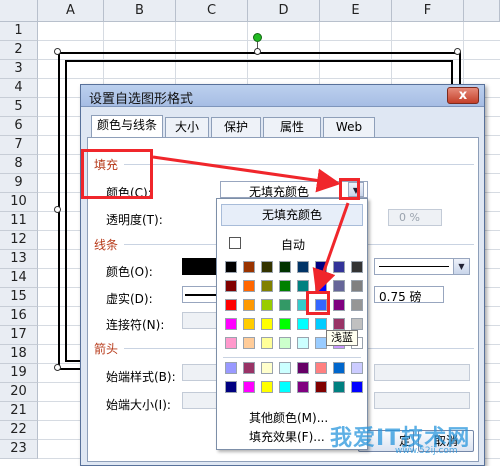  What do you see at coordinates (331, 248) in the screenshot?
I see `arrow-to-color` at bounding box center [331, 248].